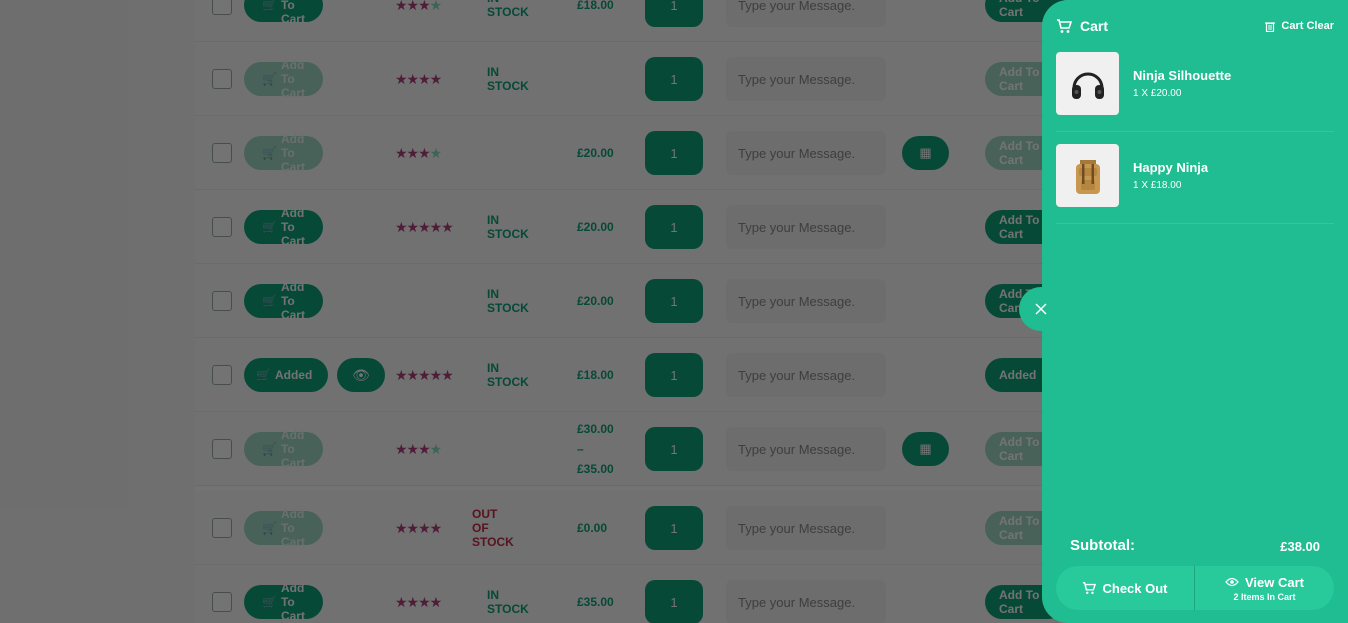 The width and height of the screenshot is (1348, 623). Describe the element at coordinates (1195, 92) in the screenshot. I see `cart-item: Ninja Silhouette 1 X £20.00` at that location.